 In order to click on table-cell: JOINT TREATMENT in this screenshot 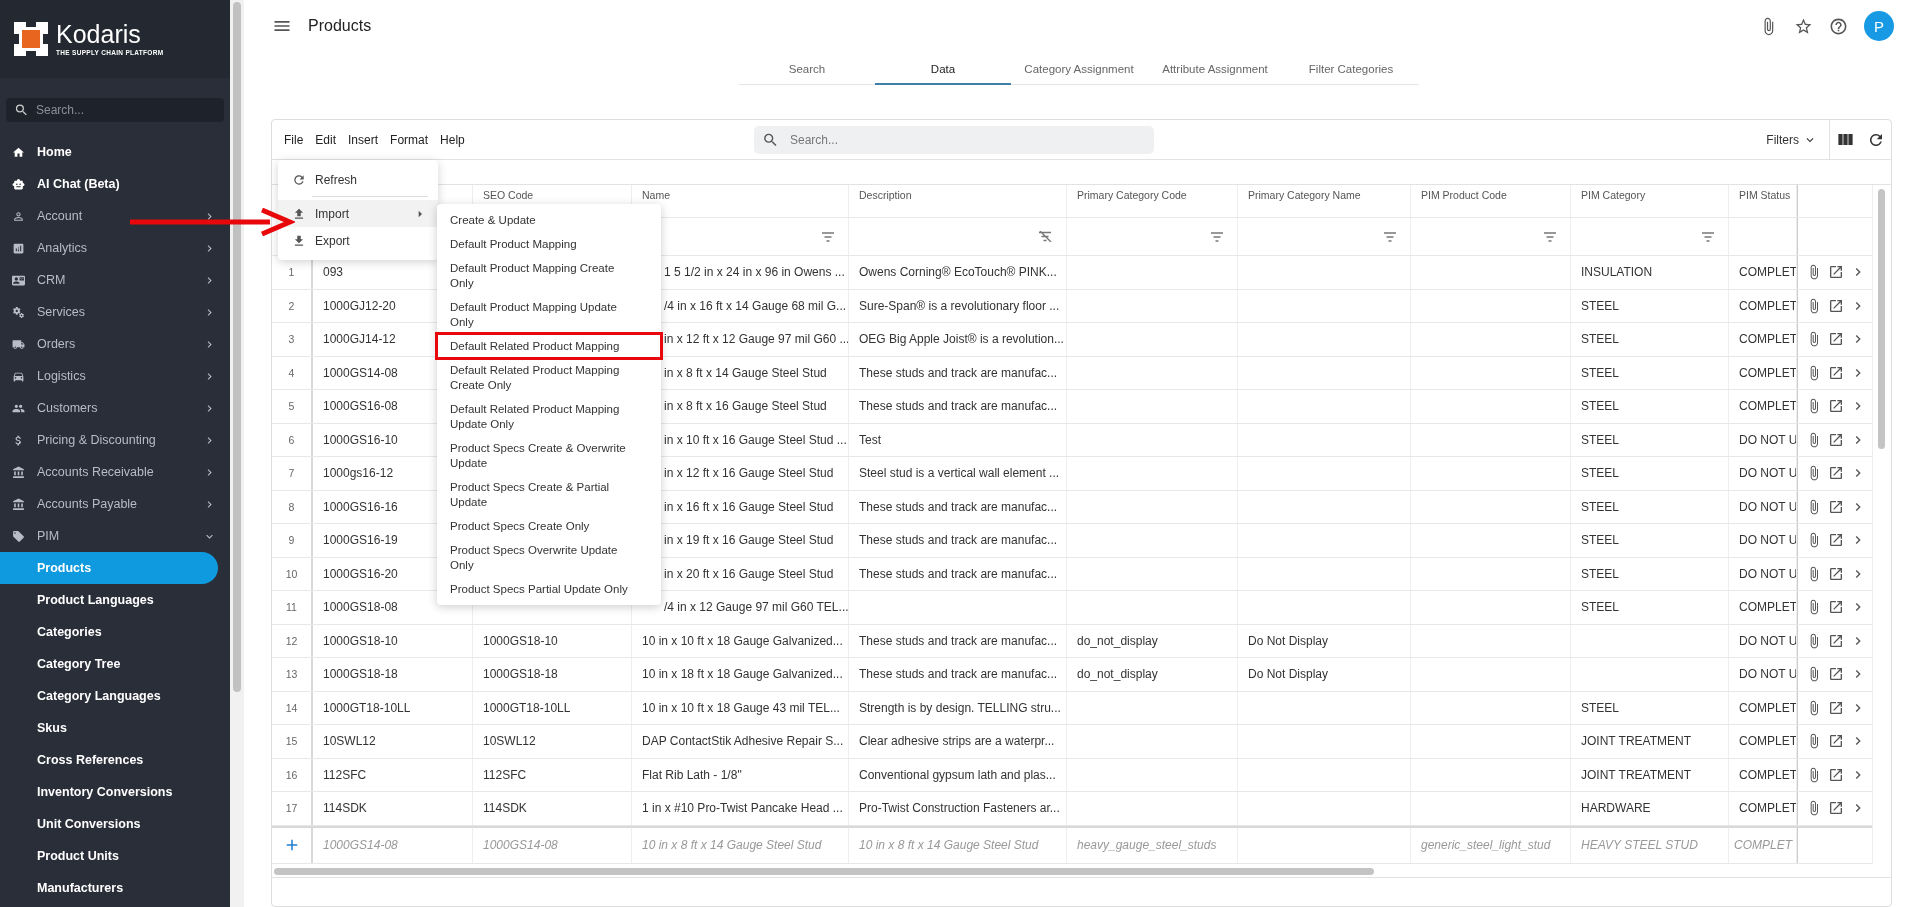, I will do `click(1636, 741)`.